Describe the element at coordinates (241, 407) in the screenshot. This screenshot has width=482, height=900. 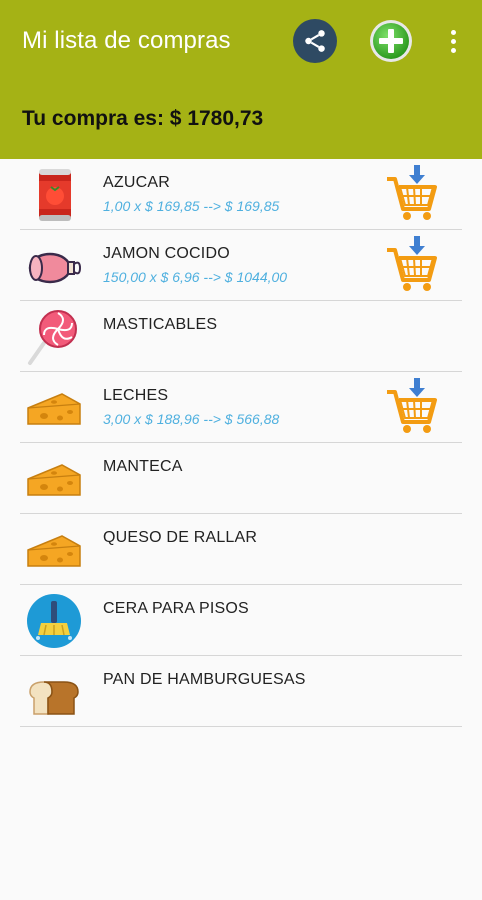
I see `list-item: LECHES 3,00 x $ 188,96 --> $ 566,88` at that location.